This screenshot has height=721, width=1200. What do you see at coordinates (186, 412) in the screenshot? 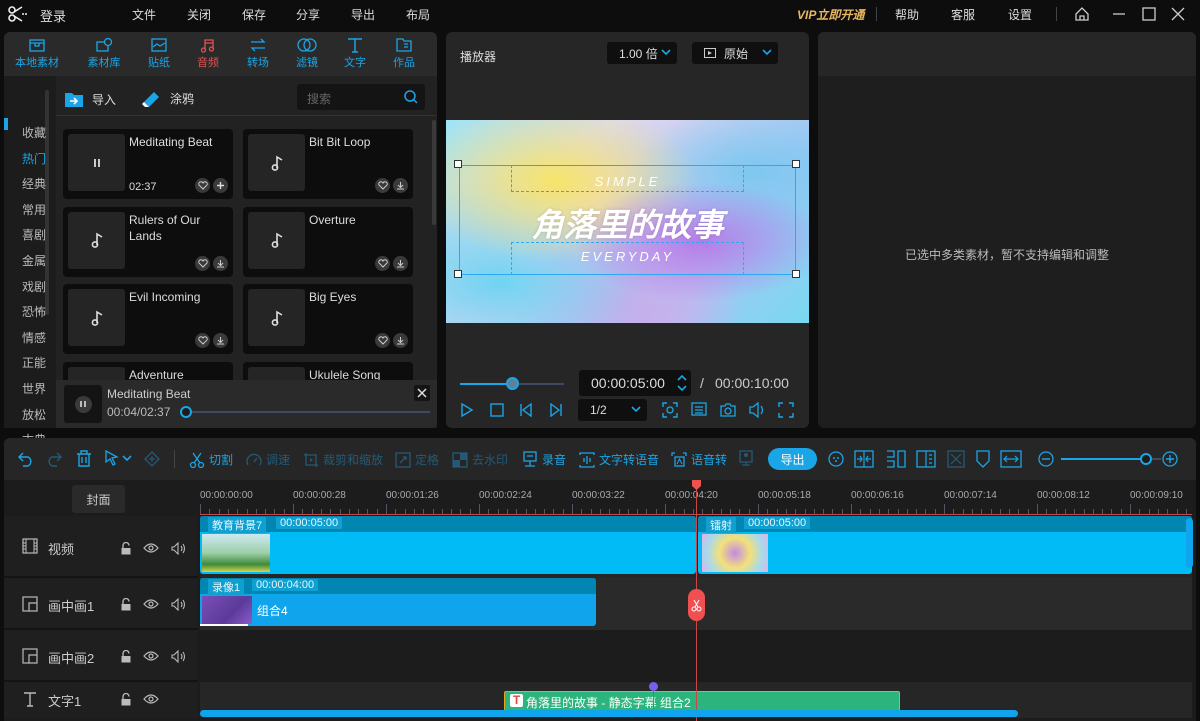
I see `progress-handle` at bounding box center [186, 412].